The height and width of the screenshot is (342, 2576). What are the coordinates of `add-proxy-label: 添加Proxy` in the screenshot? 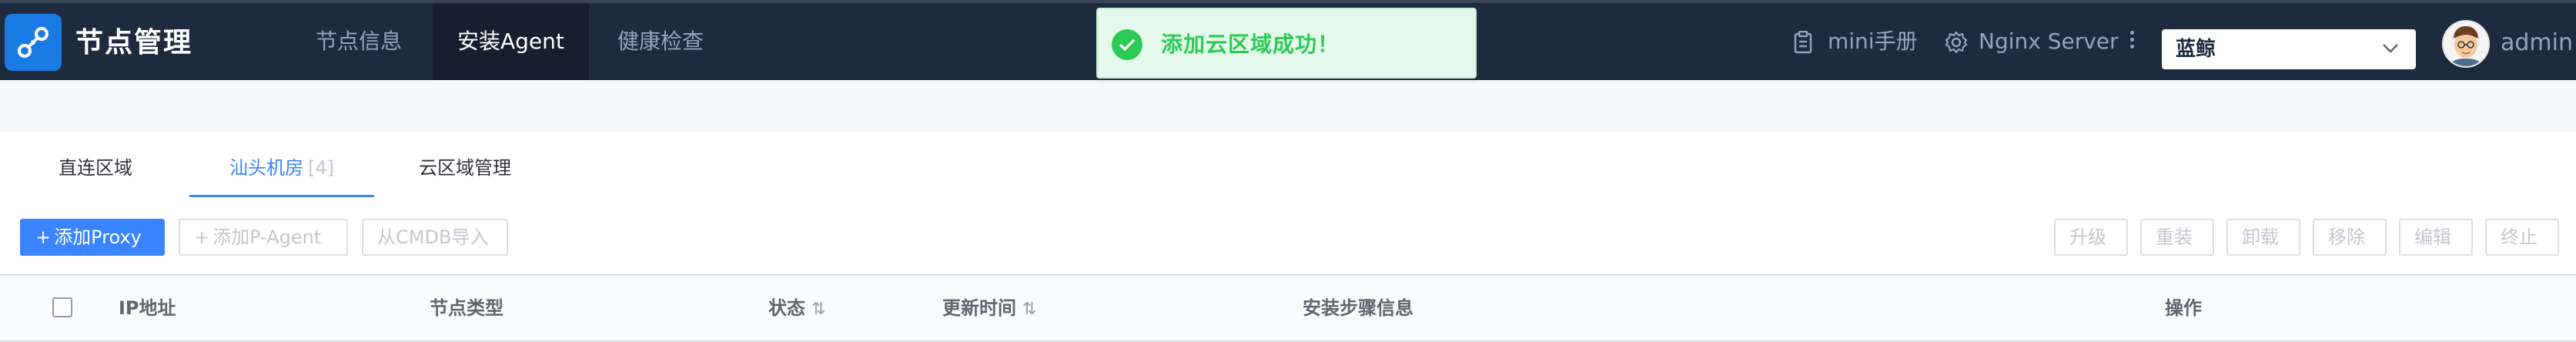 It's located at (98, 237).